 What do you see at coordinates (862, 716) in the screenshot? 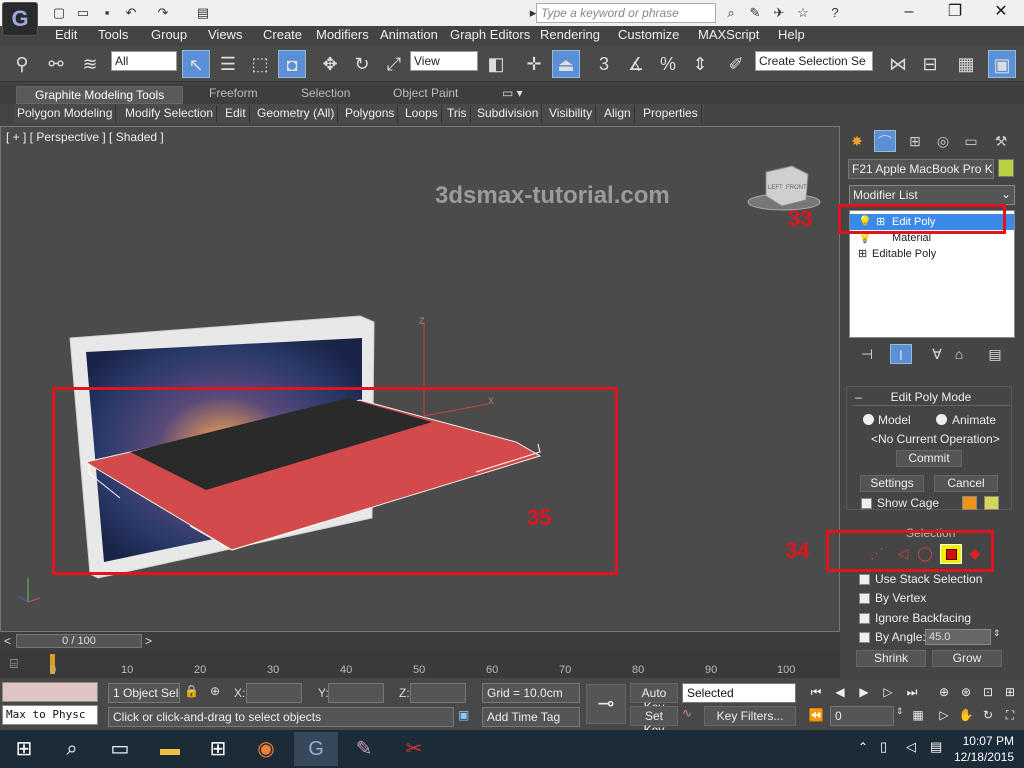
I see `current-frame-field: 0` at bounding box center [862, 716].